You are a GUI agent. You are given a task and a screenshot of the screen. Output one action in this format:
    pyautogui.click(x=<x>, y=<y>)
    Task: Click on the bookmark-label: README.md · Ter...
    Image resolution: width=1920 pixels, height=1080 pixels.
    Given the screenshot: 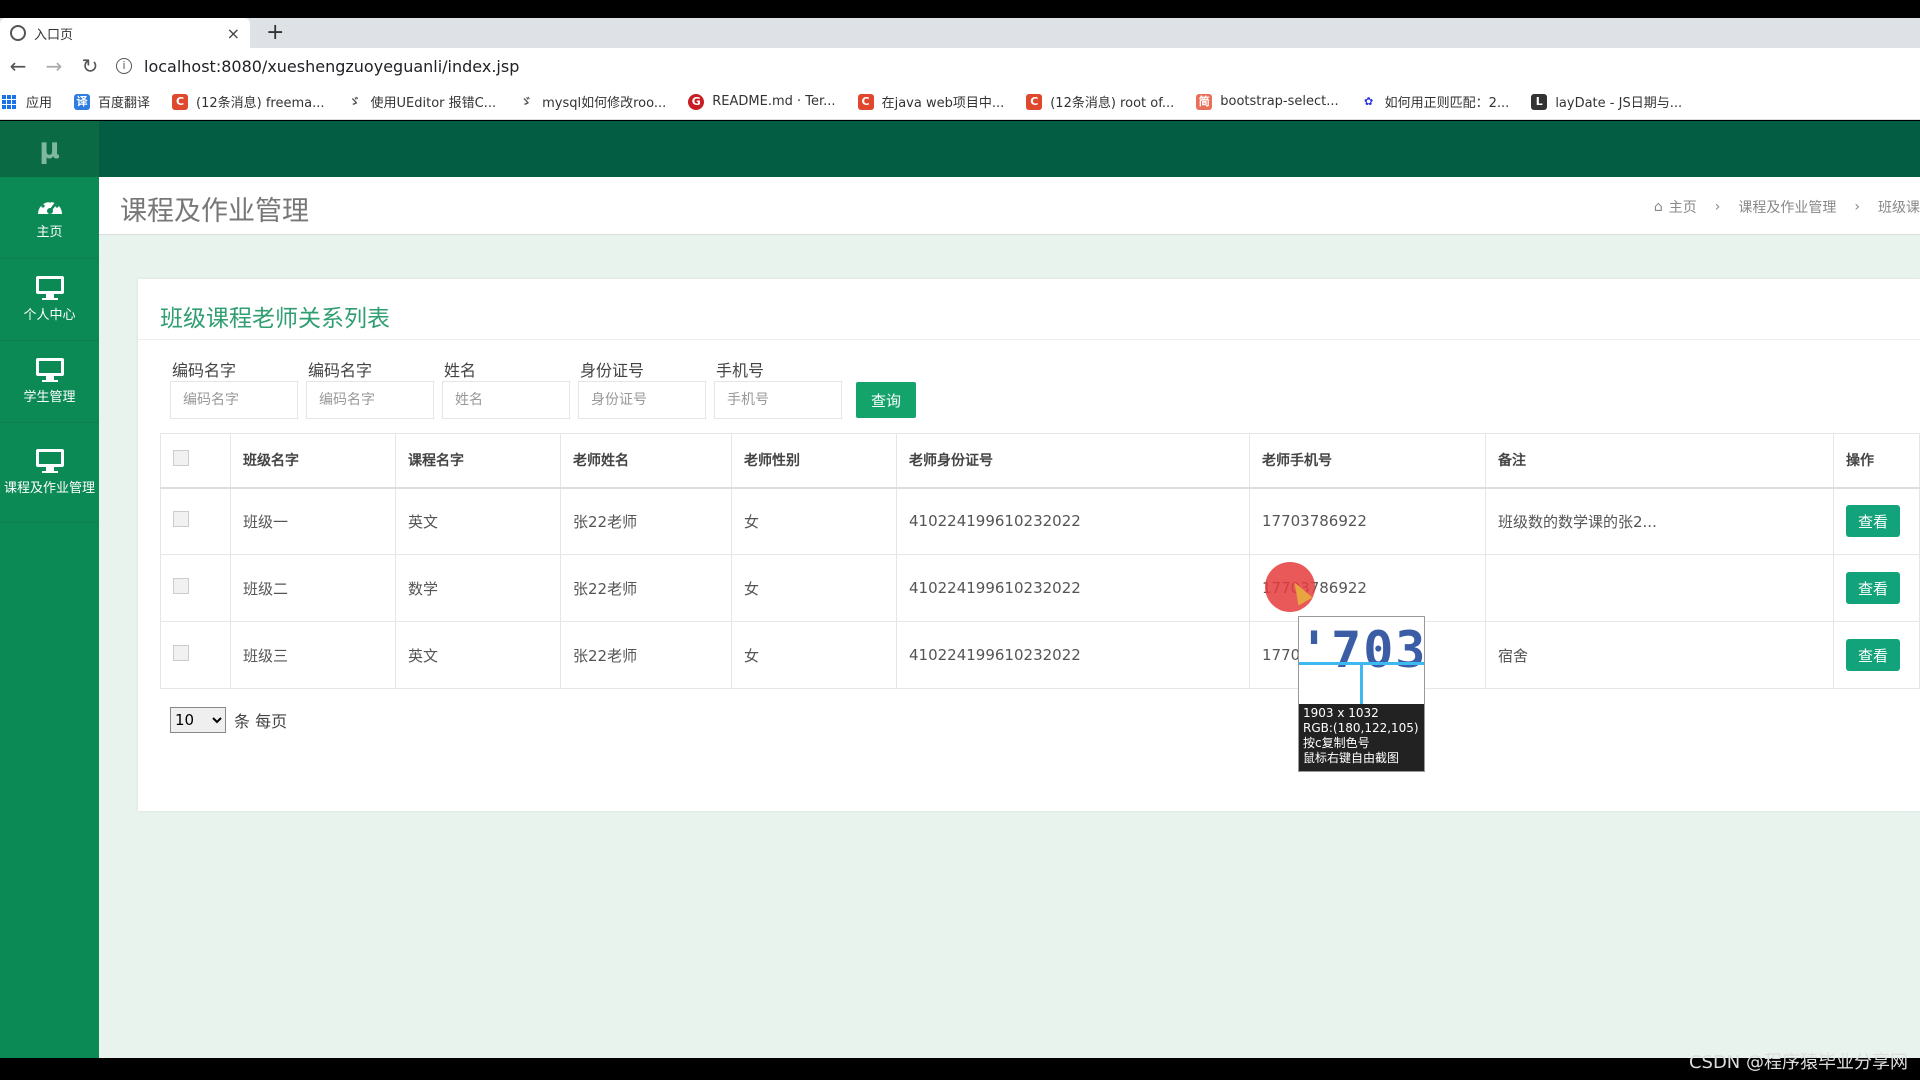 What is the action you would take?
    pyautogui.click(x=774, y=101)
    